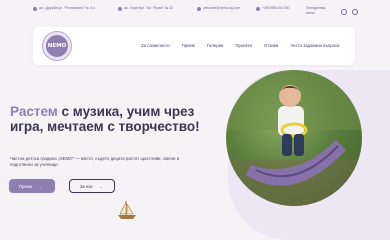 This screenshot has height=240, width=390. I want to click on about-us-button: За нас →, so click(92, 186).